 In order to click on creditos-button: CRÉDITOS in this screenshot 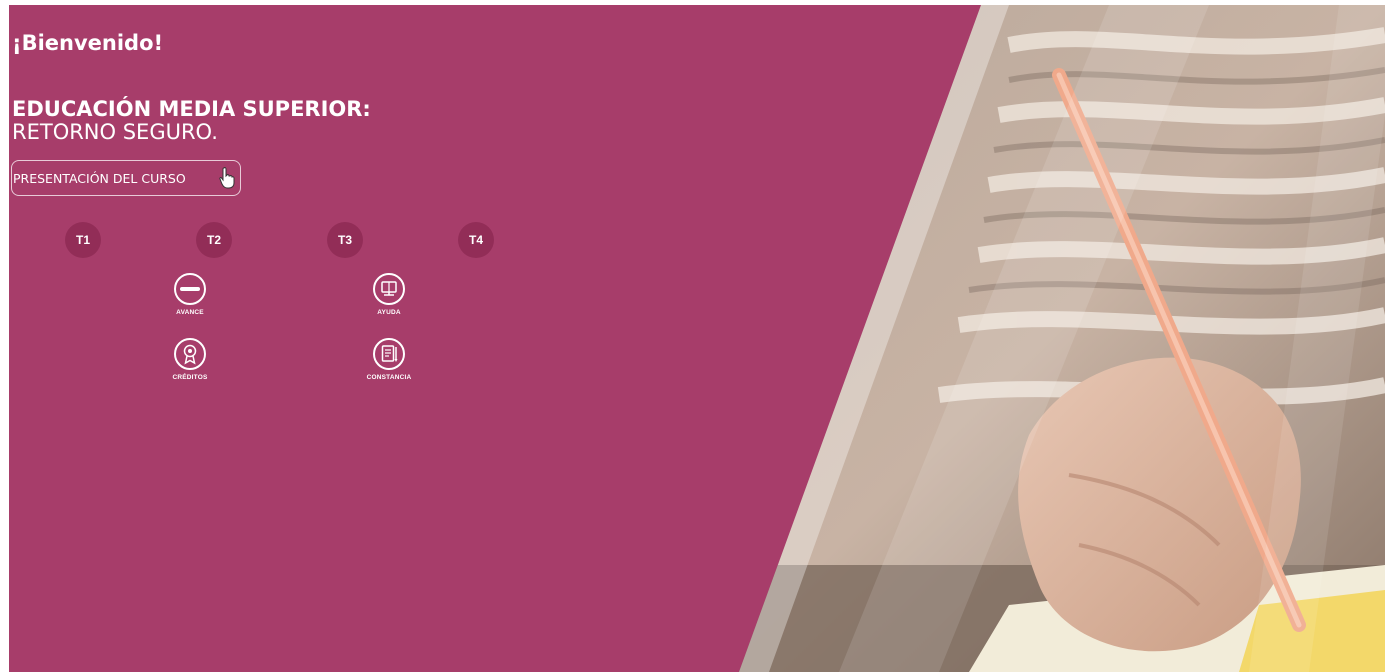, I will do `click(190, 359)`.